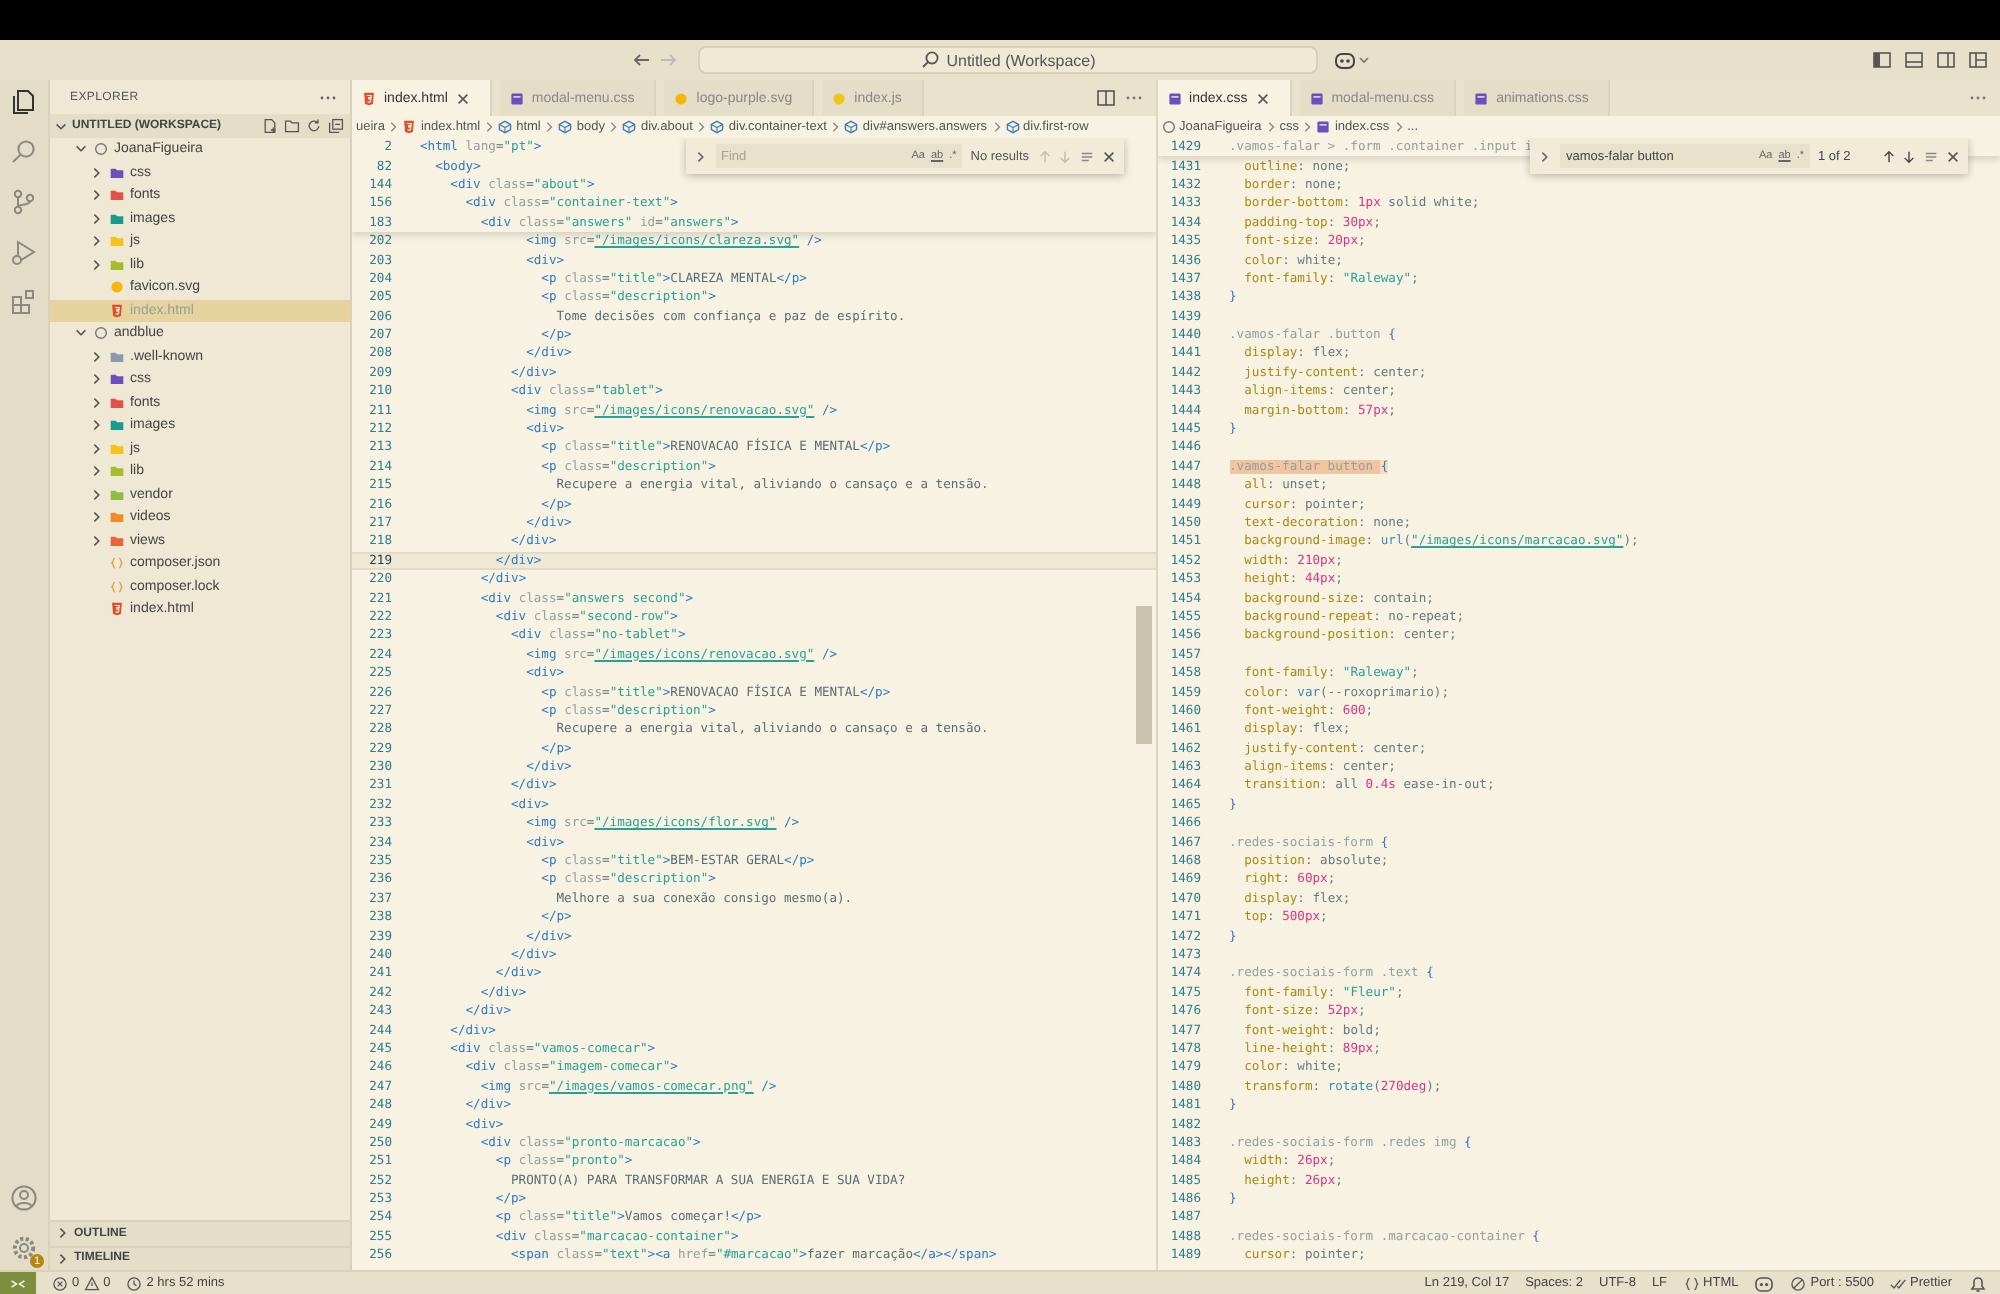 The width and height of the screenshot is (2000, 1294). Describe the element at coordinates (1691, 1283) in the screenshot. I see `braces-icon` at that location.